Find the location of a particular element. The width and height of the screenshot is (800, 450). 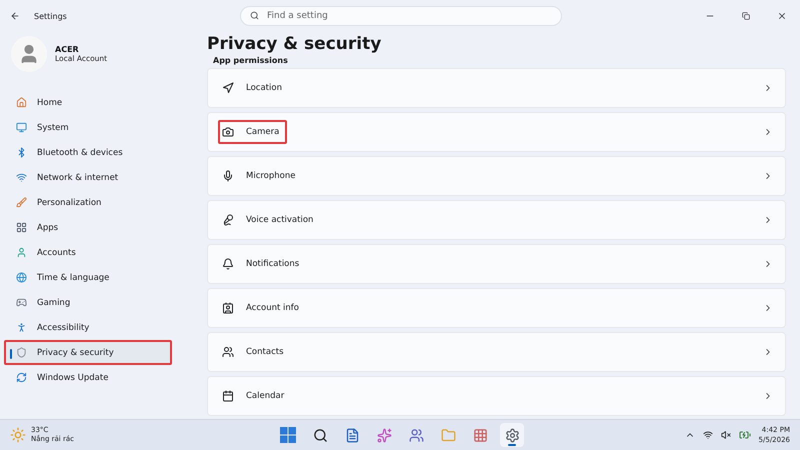

sidebar-item: Network & internet is located at coordinates (88, 177).